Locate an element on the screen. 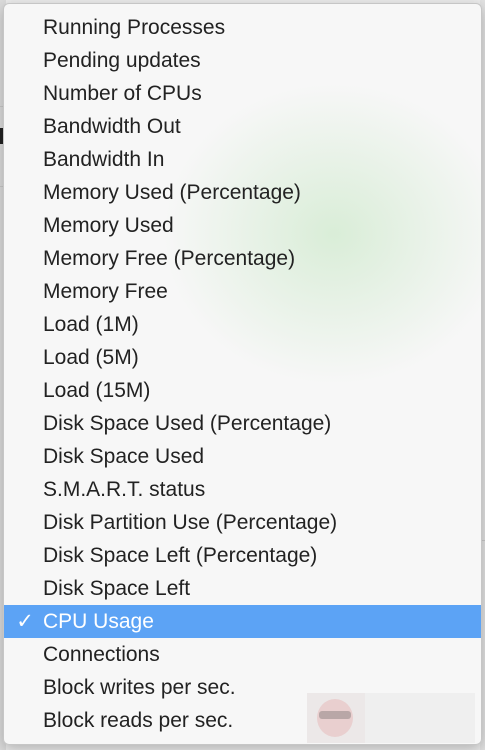 The image size is (485, 750). menu-item-label: Disk Space Used (Percentage) is located at coordinates (187, 423).